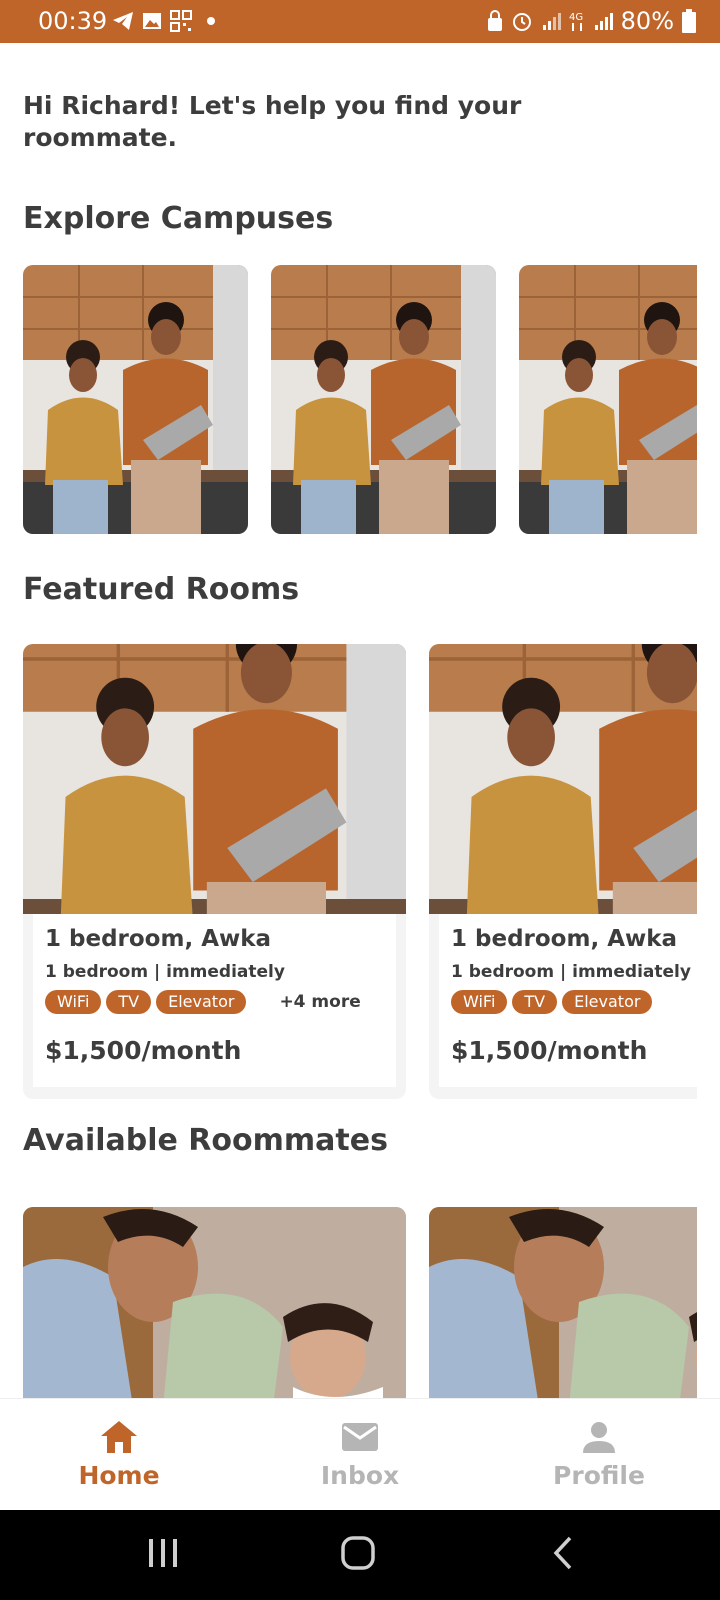 The image size is (720, 1600). I want to click on 4g-icon: 4G, so click(576, 21).